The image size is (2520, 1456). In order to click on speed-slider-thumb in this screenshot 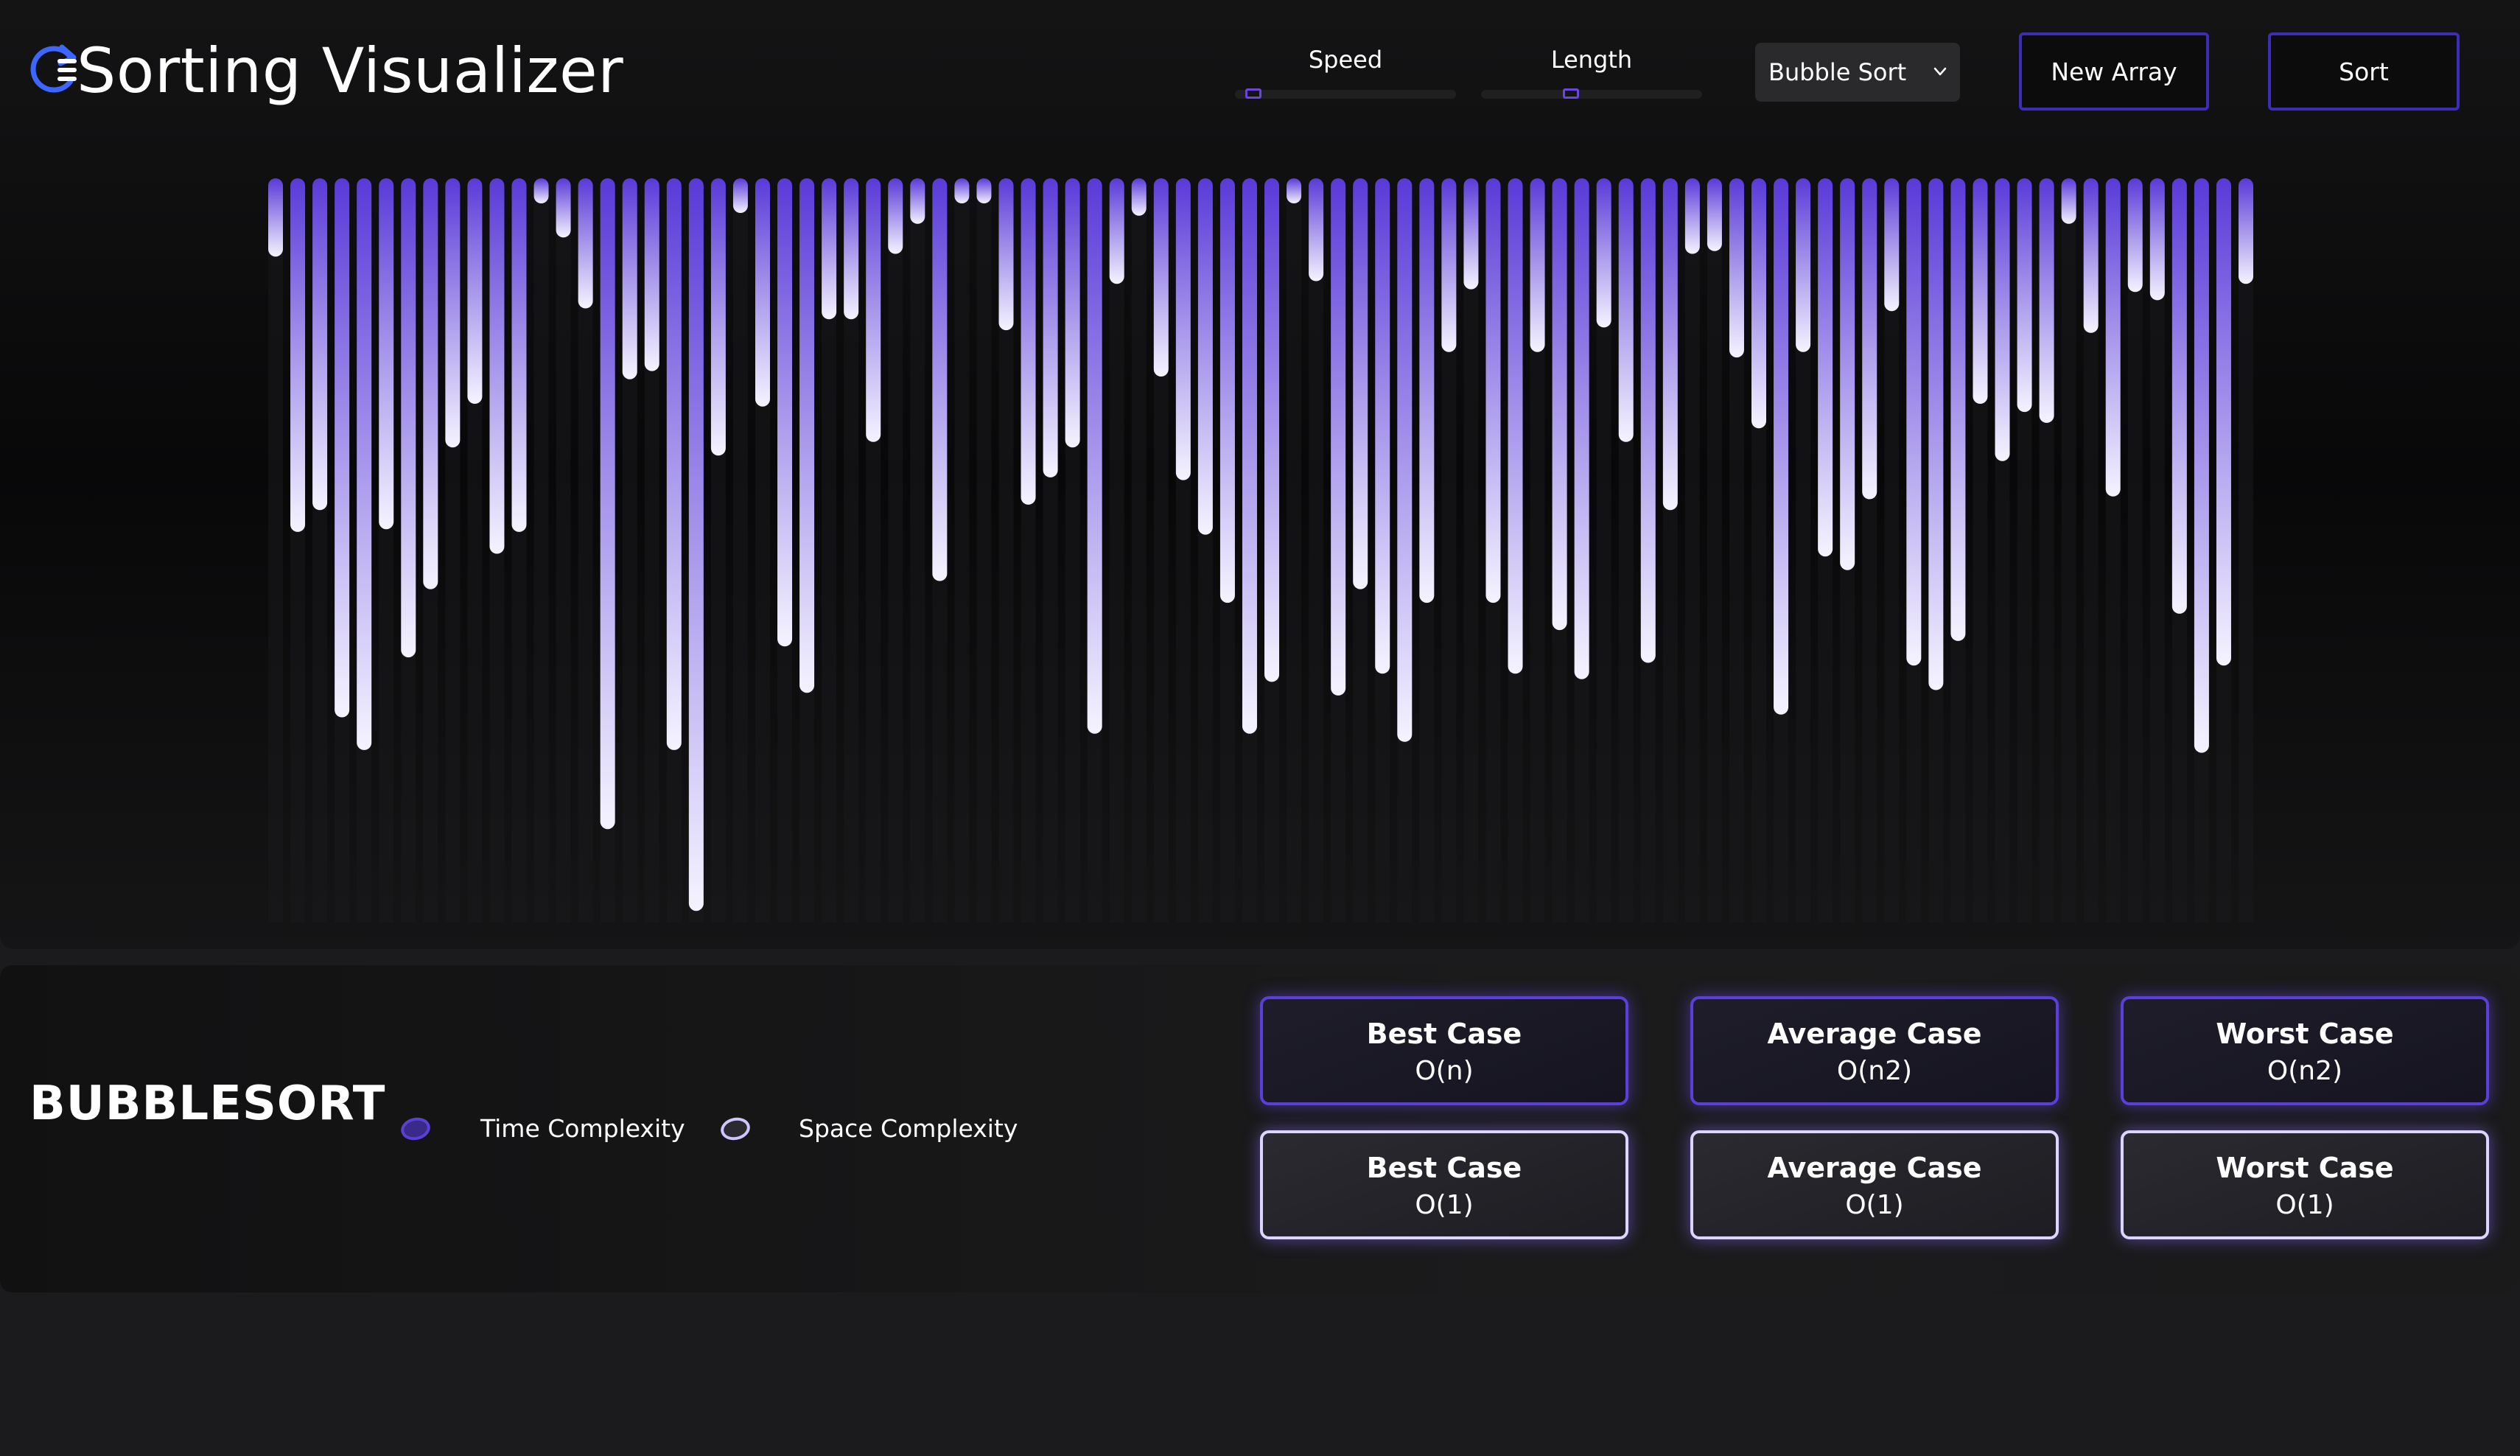, I will do `click(1253, 93)`.